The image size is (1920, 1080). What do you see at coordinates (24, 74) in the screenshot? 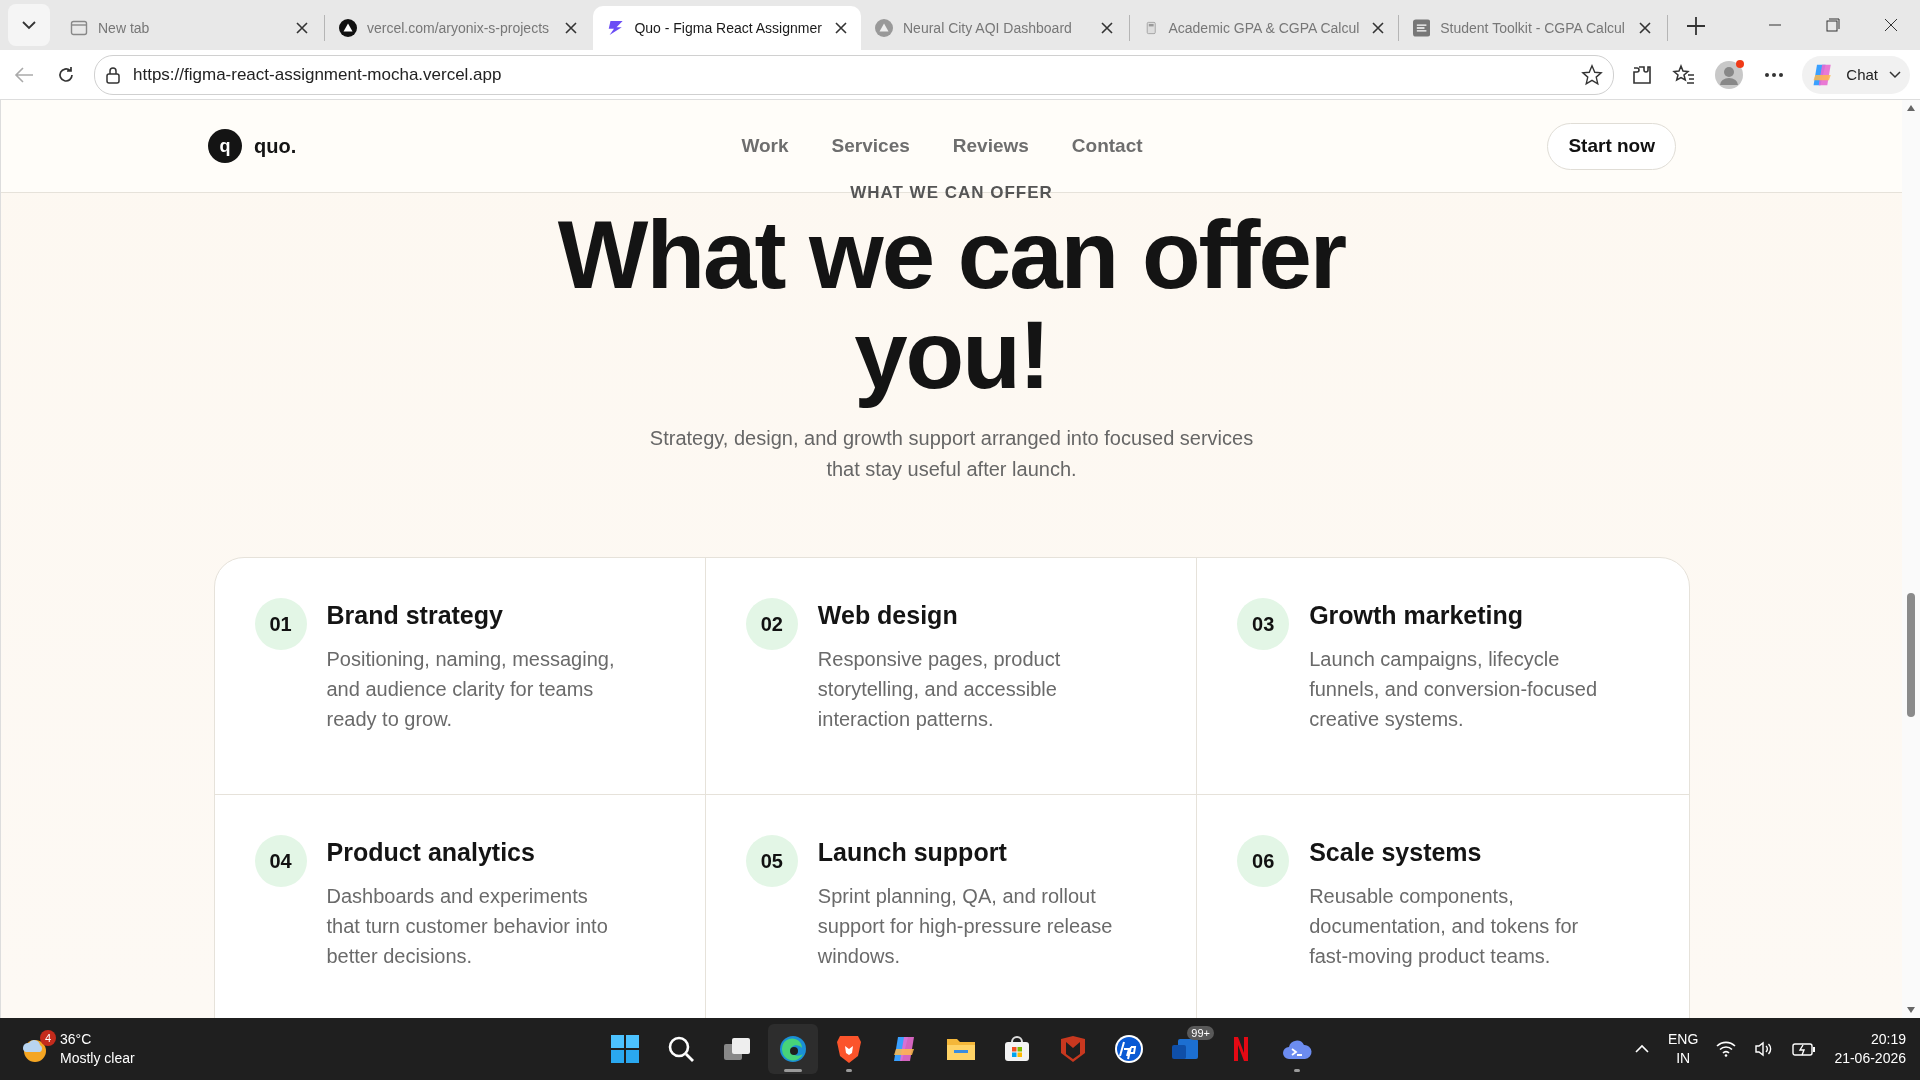
I see `back-arrow-icon` at bounding box center [24, 74].